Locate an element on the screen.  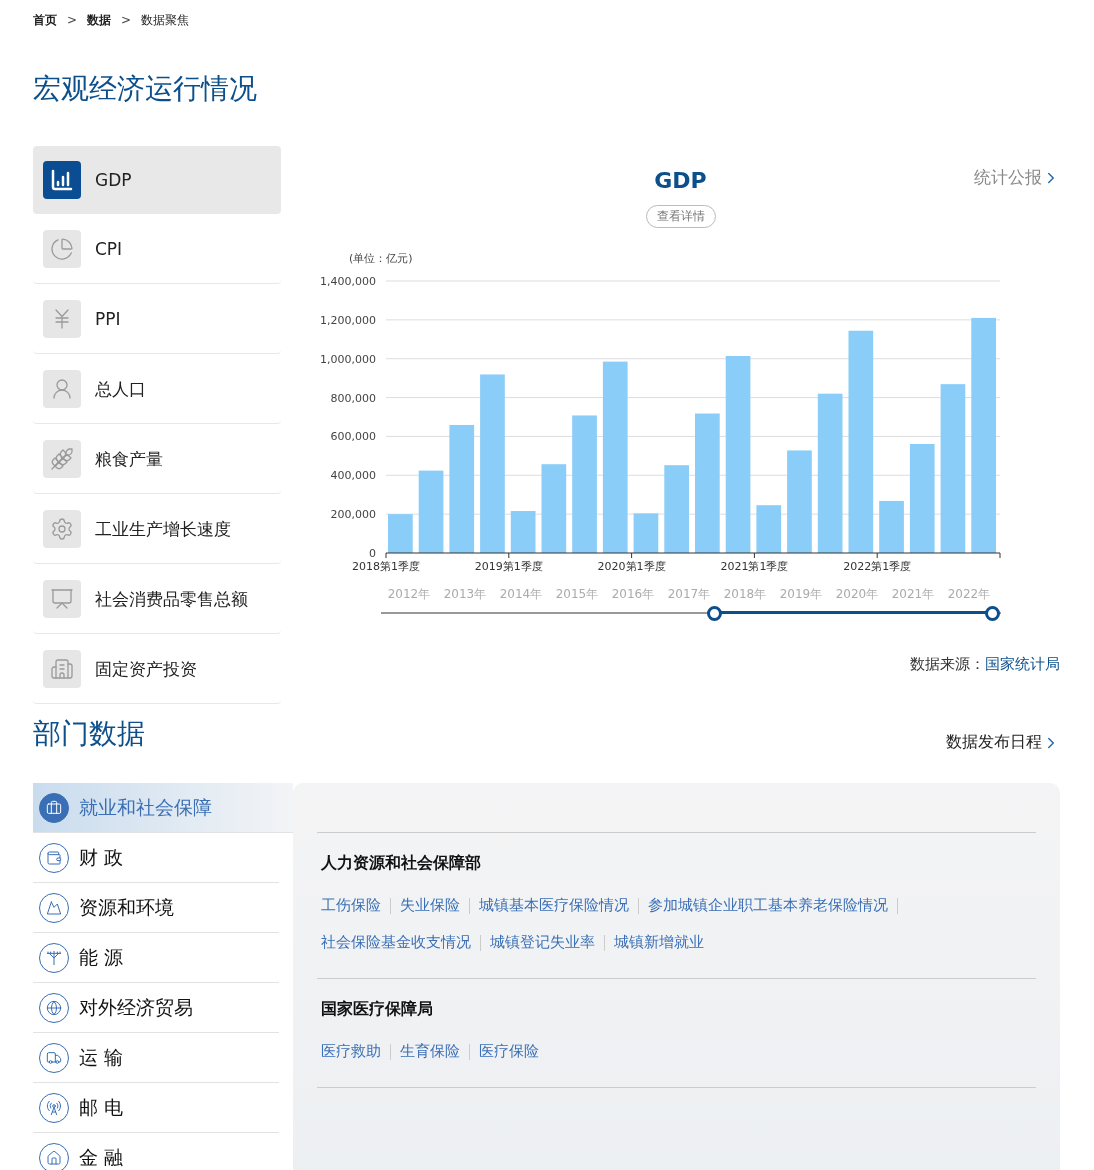
y-tick-label: 0 is located at coordinates (372, 553).